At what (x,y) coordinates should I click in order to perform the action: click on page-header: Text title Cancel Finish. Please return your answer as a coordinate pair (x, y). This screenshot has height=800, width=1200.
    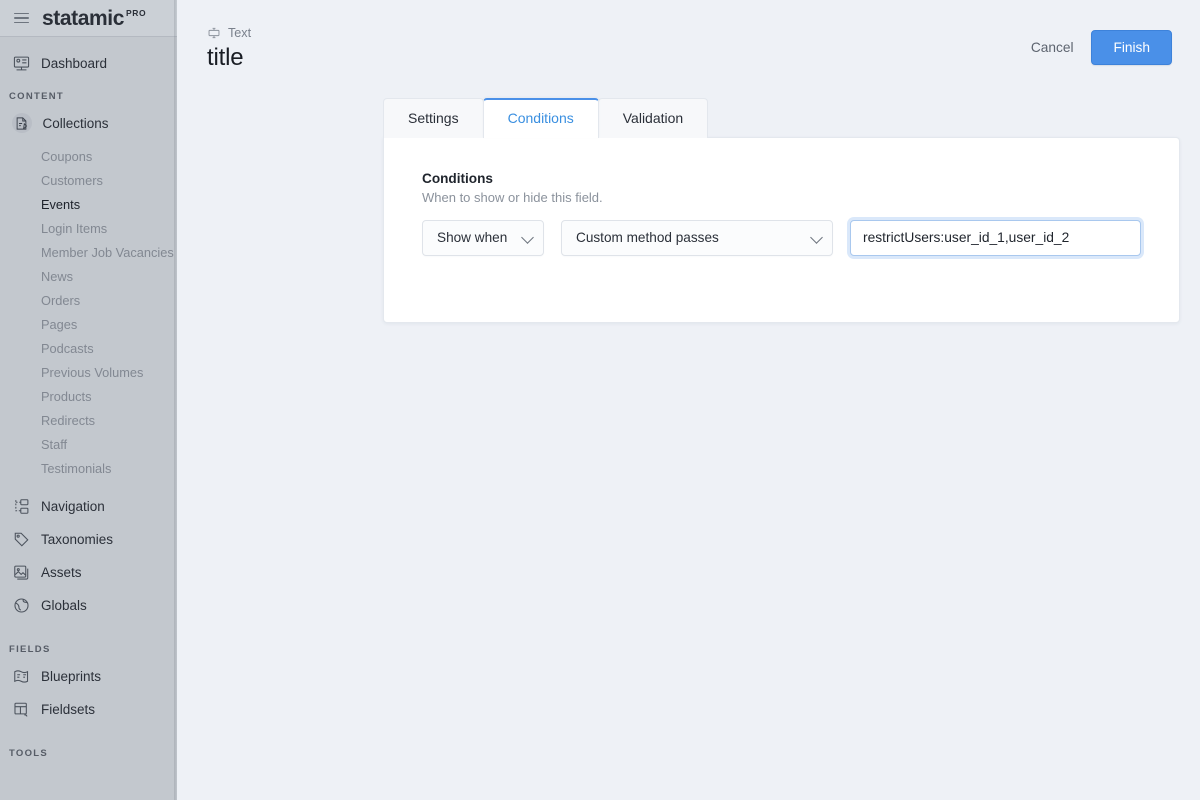
    Looking at the image, I should click on (688, 35).